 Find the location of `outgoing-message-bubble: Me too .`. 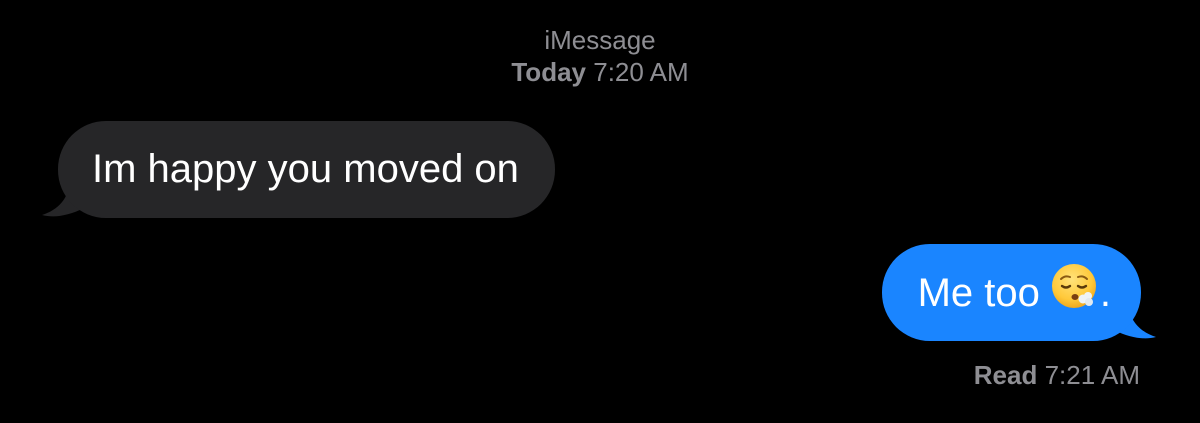

outgoing-message-bubble: Me too . is located at coordinates (1011, 292).